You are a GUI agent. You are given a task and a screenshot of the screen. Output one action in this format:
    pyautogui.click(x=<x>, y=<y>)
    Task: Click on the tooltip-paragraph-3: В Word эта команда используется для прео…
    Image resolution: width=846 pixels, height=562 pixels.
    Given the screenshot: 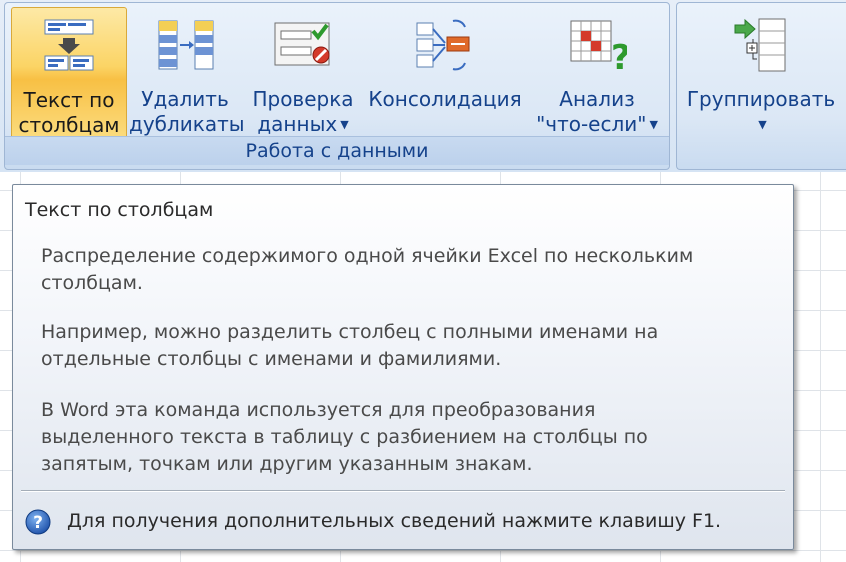 What is the action you would take?
    pyautogui.click(x=344, y=437)
    